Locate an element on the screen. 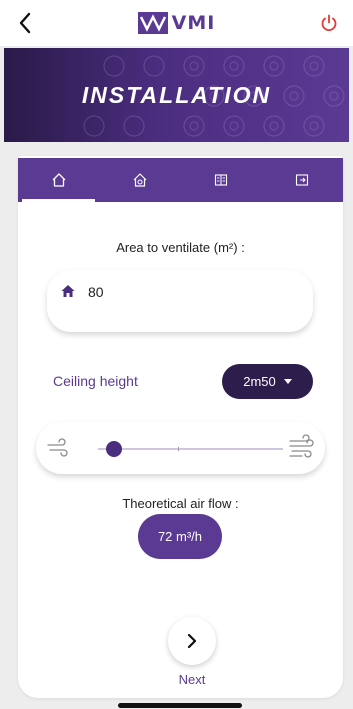 The image size is (353, 709). slider-track is located at coordinates (190, 449).